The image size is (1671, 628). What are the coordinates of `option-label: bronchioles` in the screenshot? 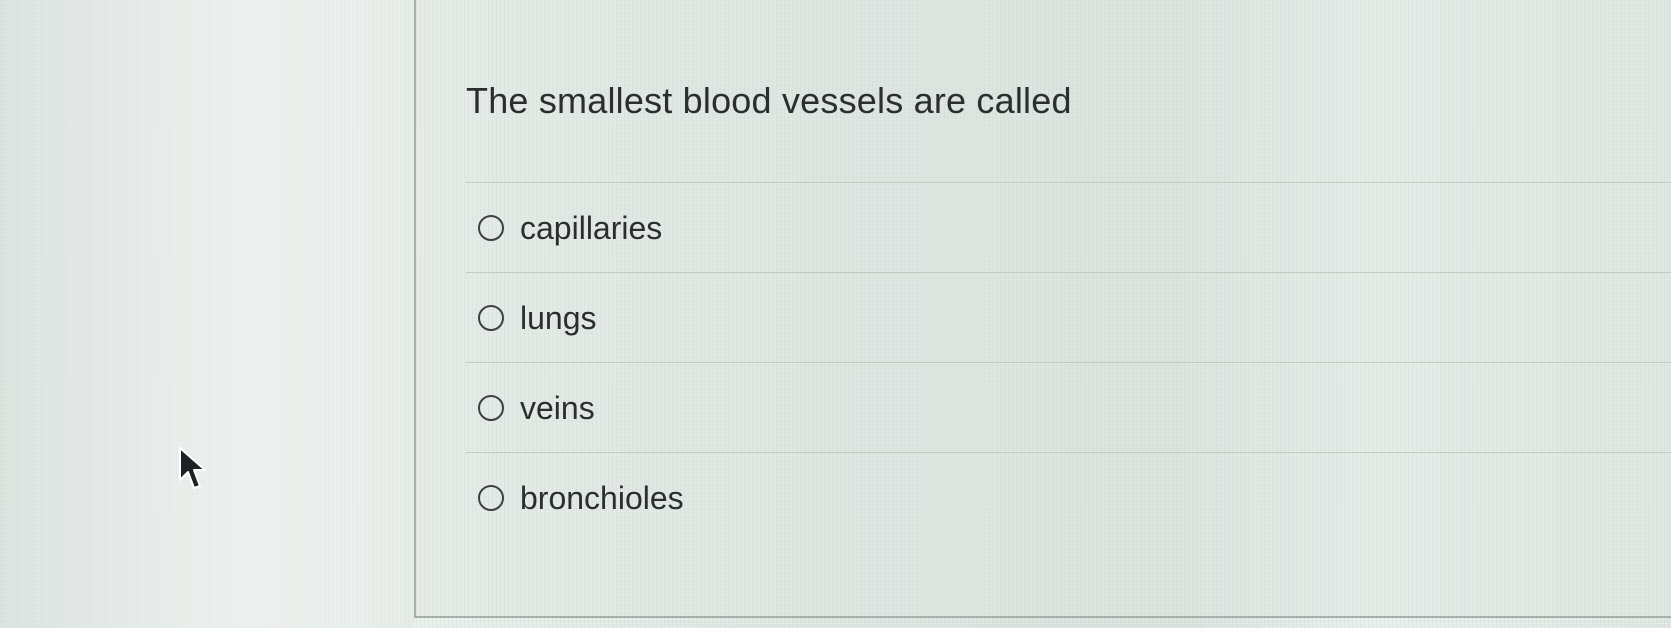 It's located at (602, 497).